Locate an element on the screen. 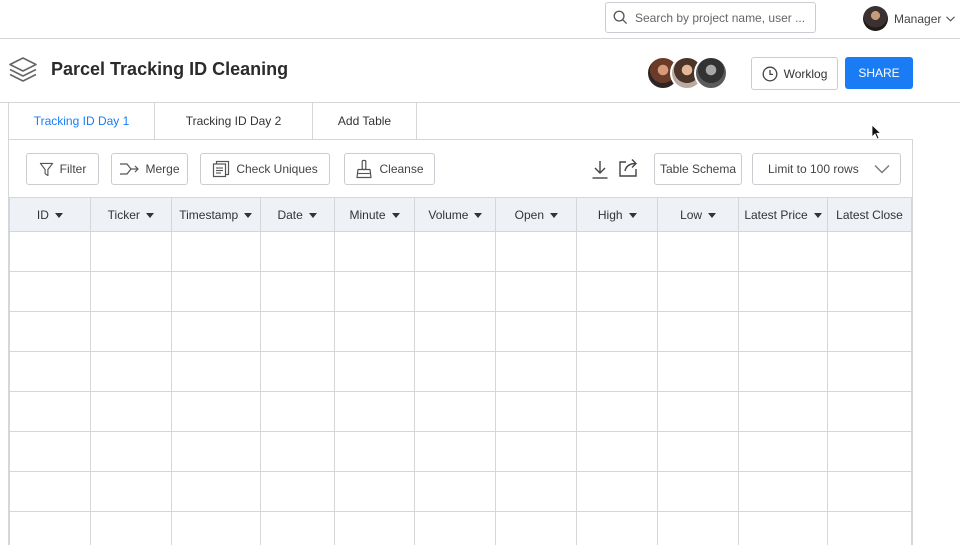 Image resolution: width=960 pixels, height=545 pixels. column-header-timestamp: Timestamp is located at coordinates (215, 214).